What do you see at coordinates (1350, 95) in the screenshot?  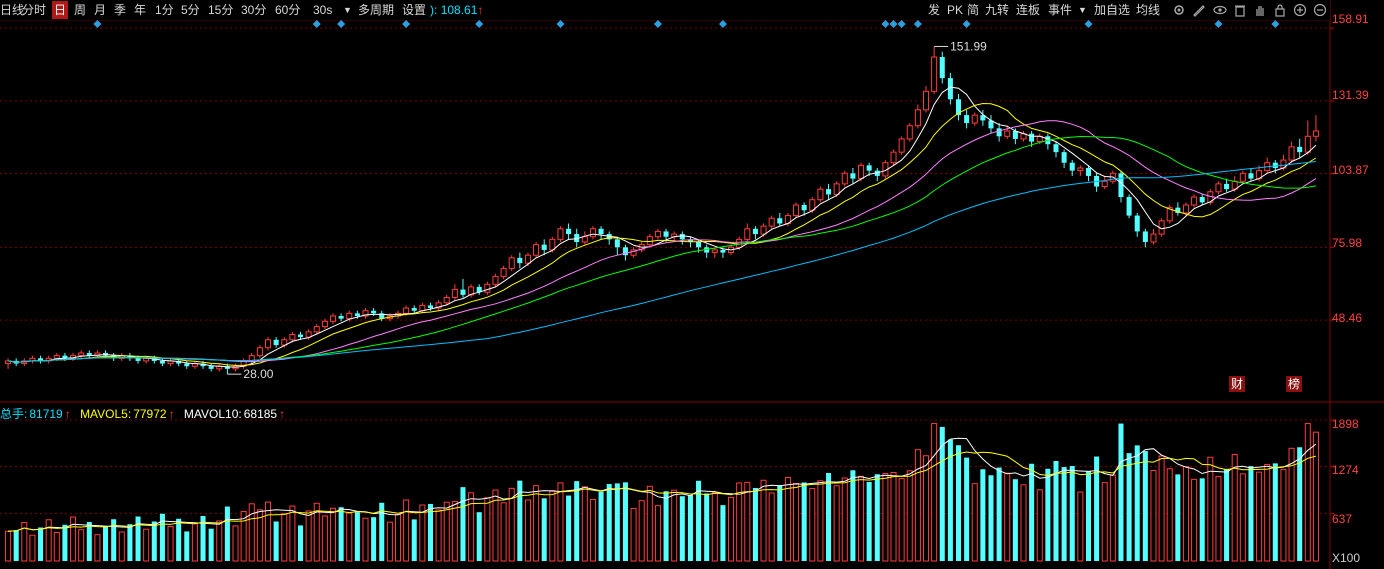 I see `price-axis-label: 131.39` at bounding box center [1350, 95].